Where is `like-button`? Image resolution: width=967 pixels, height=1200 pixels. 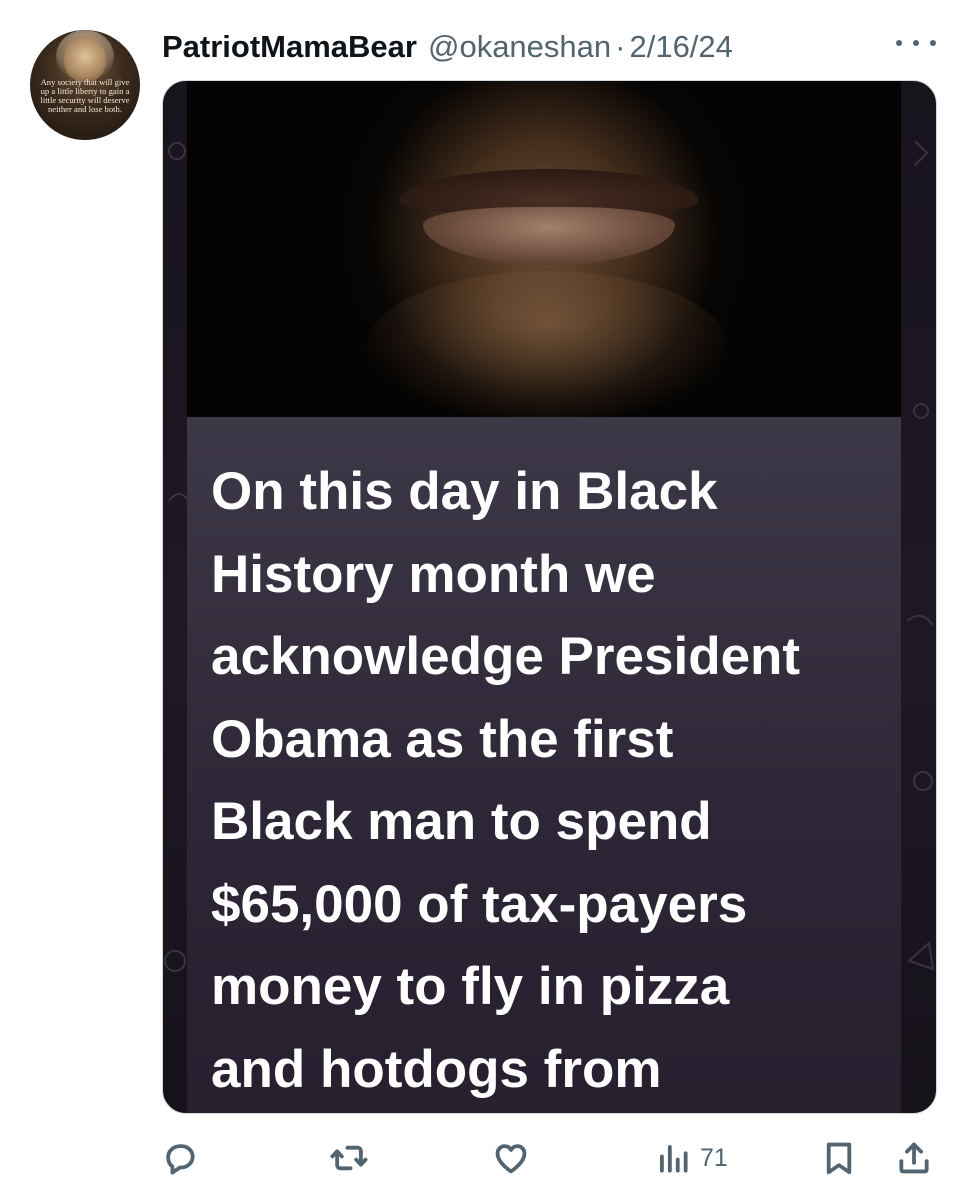 like-button is located at coordinates (511, 1158).